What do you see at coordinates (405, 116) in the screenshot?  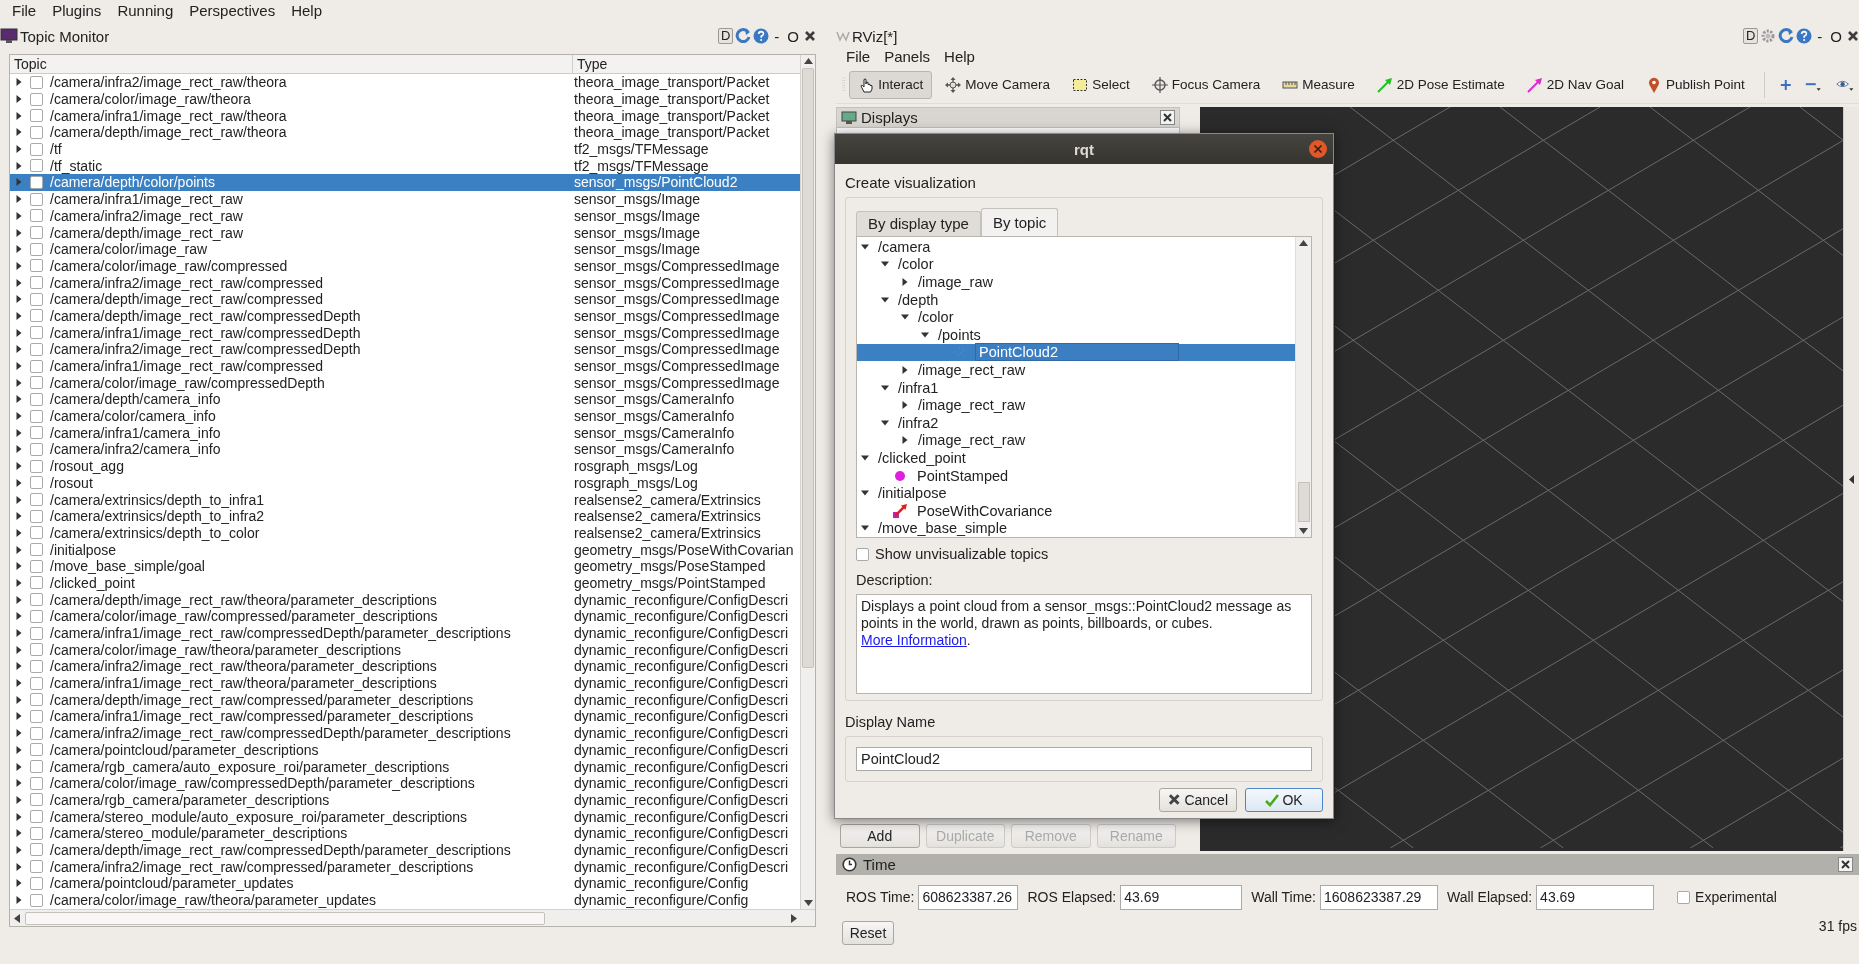 I see `table-row: /camera/infra1/image_rect_raw/theora theora_image_transport/Packet` at bounding box center [405, 116].